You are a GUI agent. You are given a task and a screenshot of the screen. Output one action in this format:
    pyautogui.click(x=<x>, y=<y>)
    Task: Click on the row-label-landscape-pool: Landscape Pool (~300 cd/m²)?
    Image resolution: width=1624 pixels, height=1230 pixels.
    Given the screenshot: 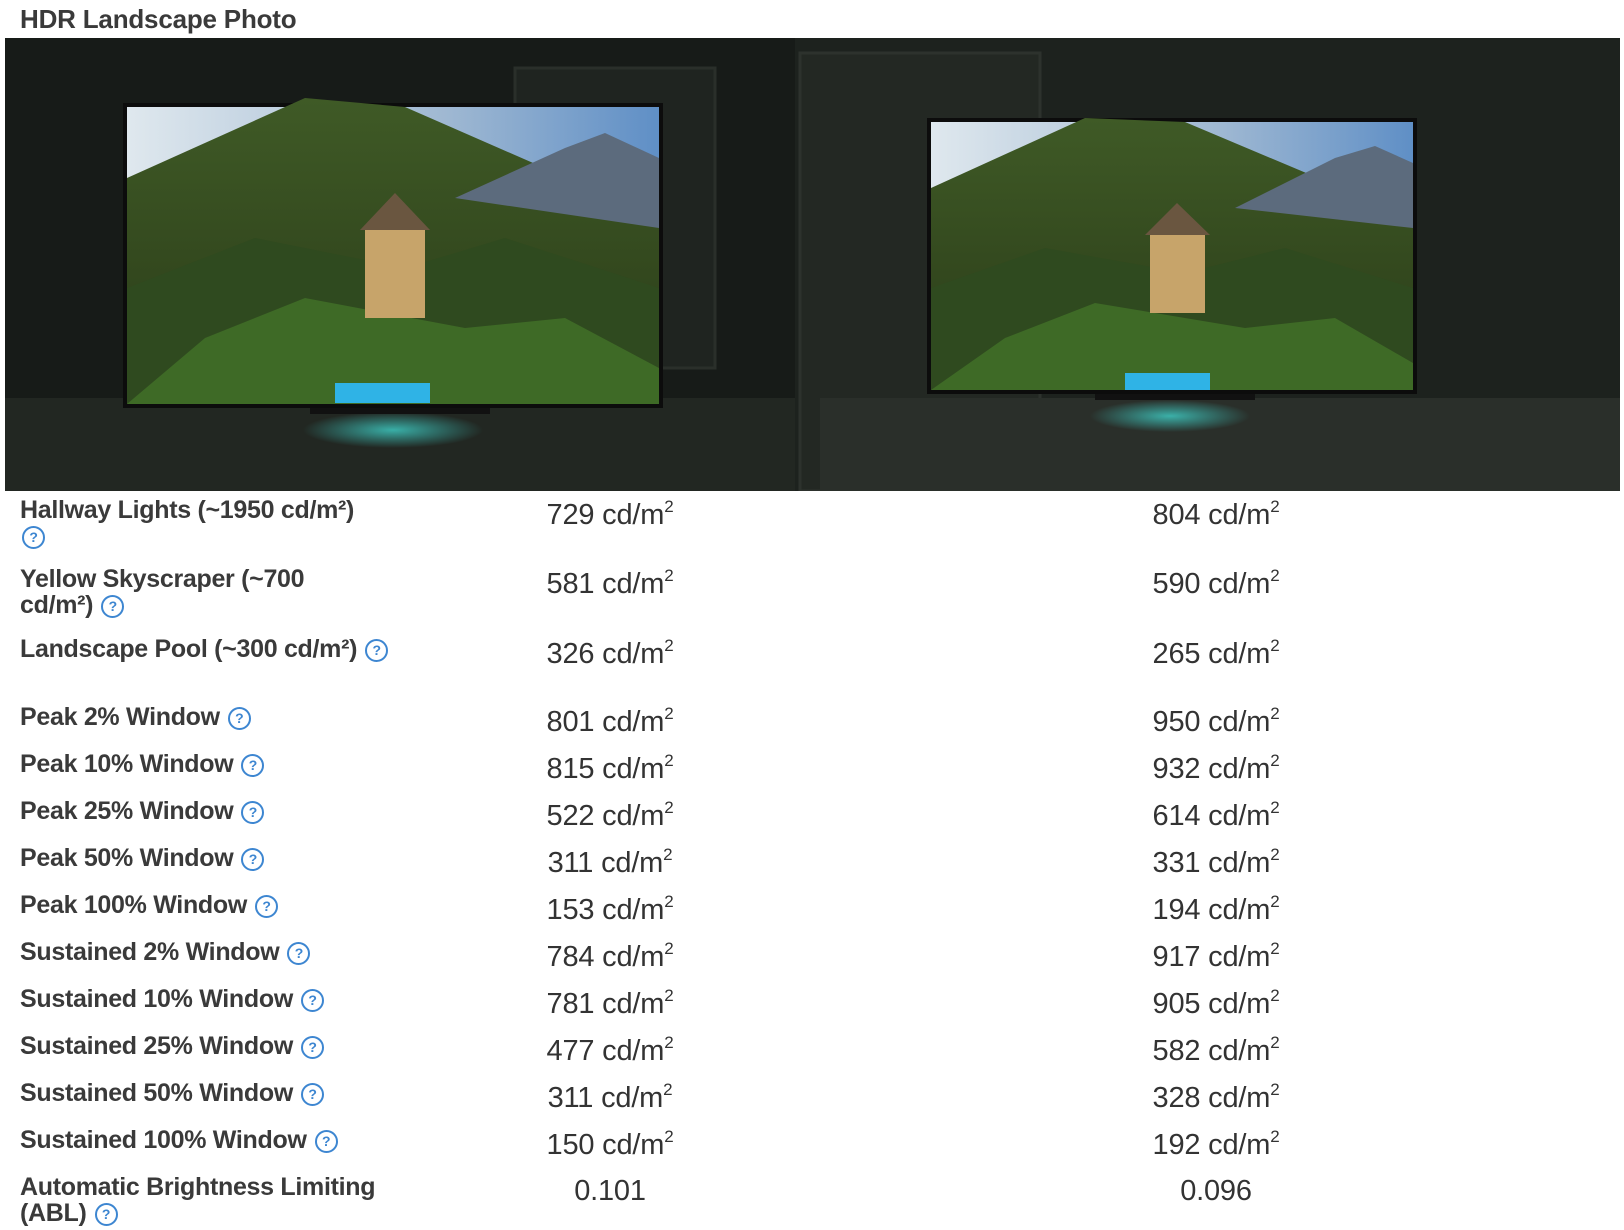 What is the action you would take?
    pyautogui.click(x=215, y=649)
    